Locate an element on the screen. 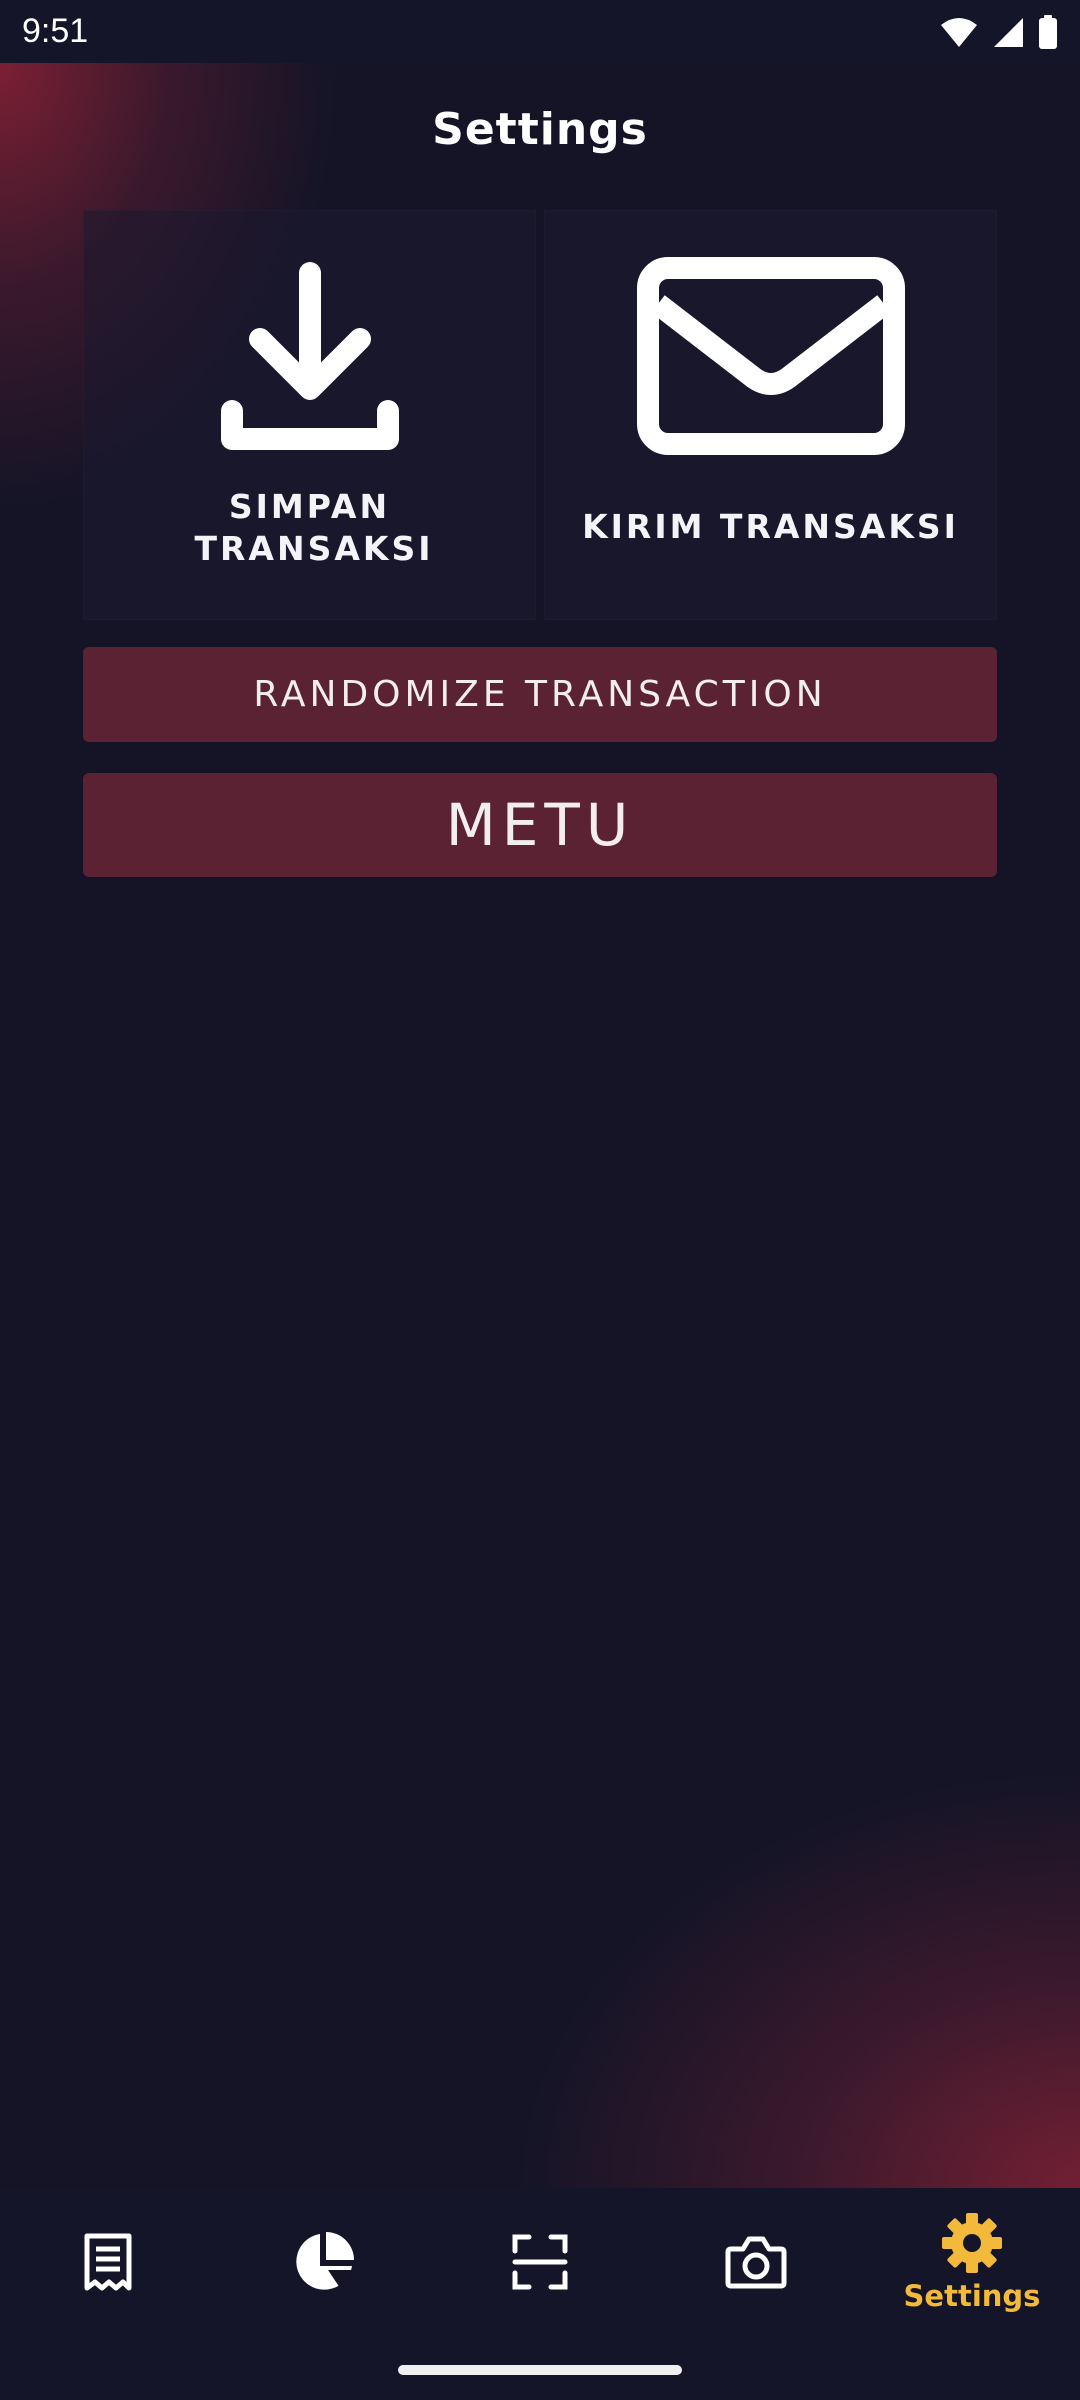 This screenshot has width=1080, height=2400. bottom-nav: Settings is located at coordinates (540, 2261).